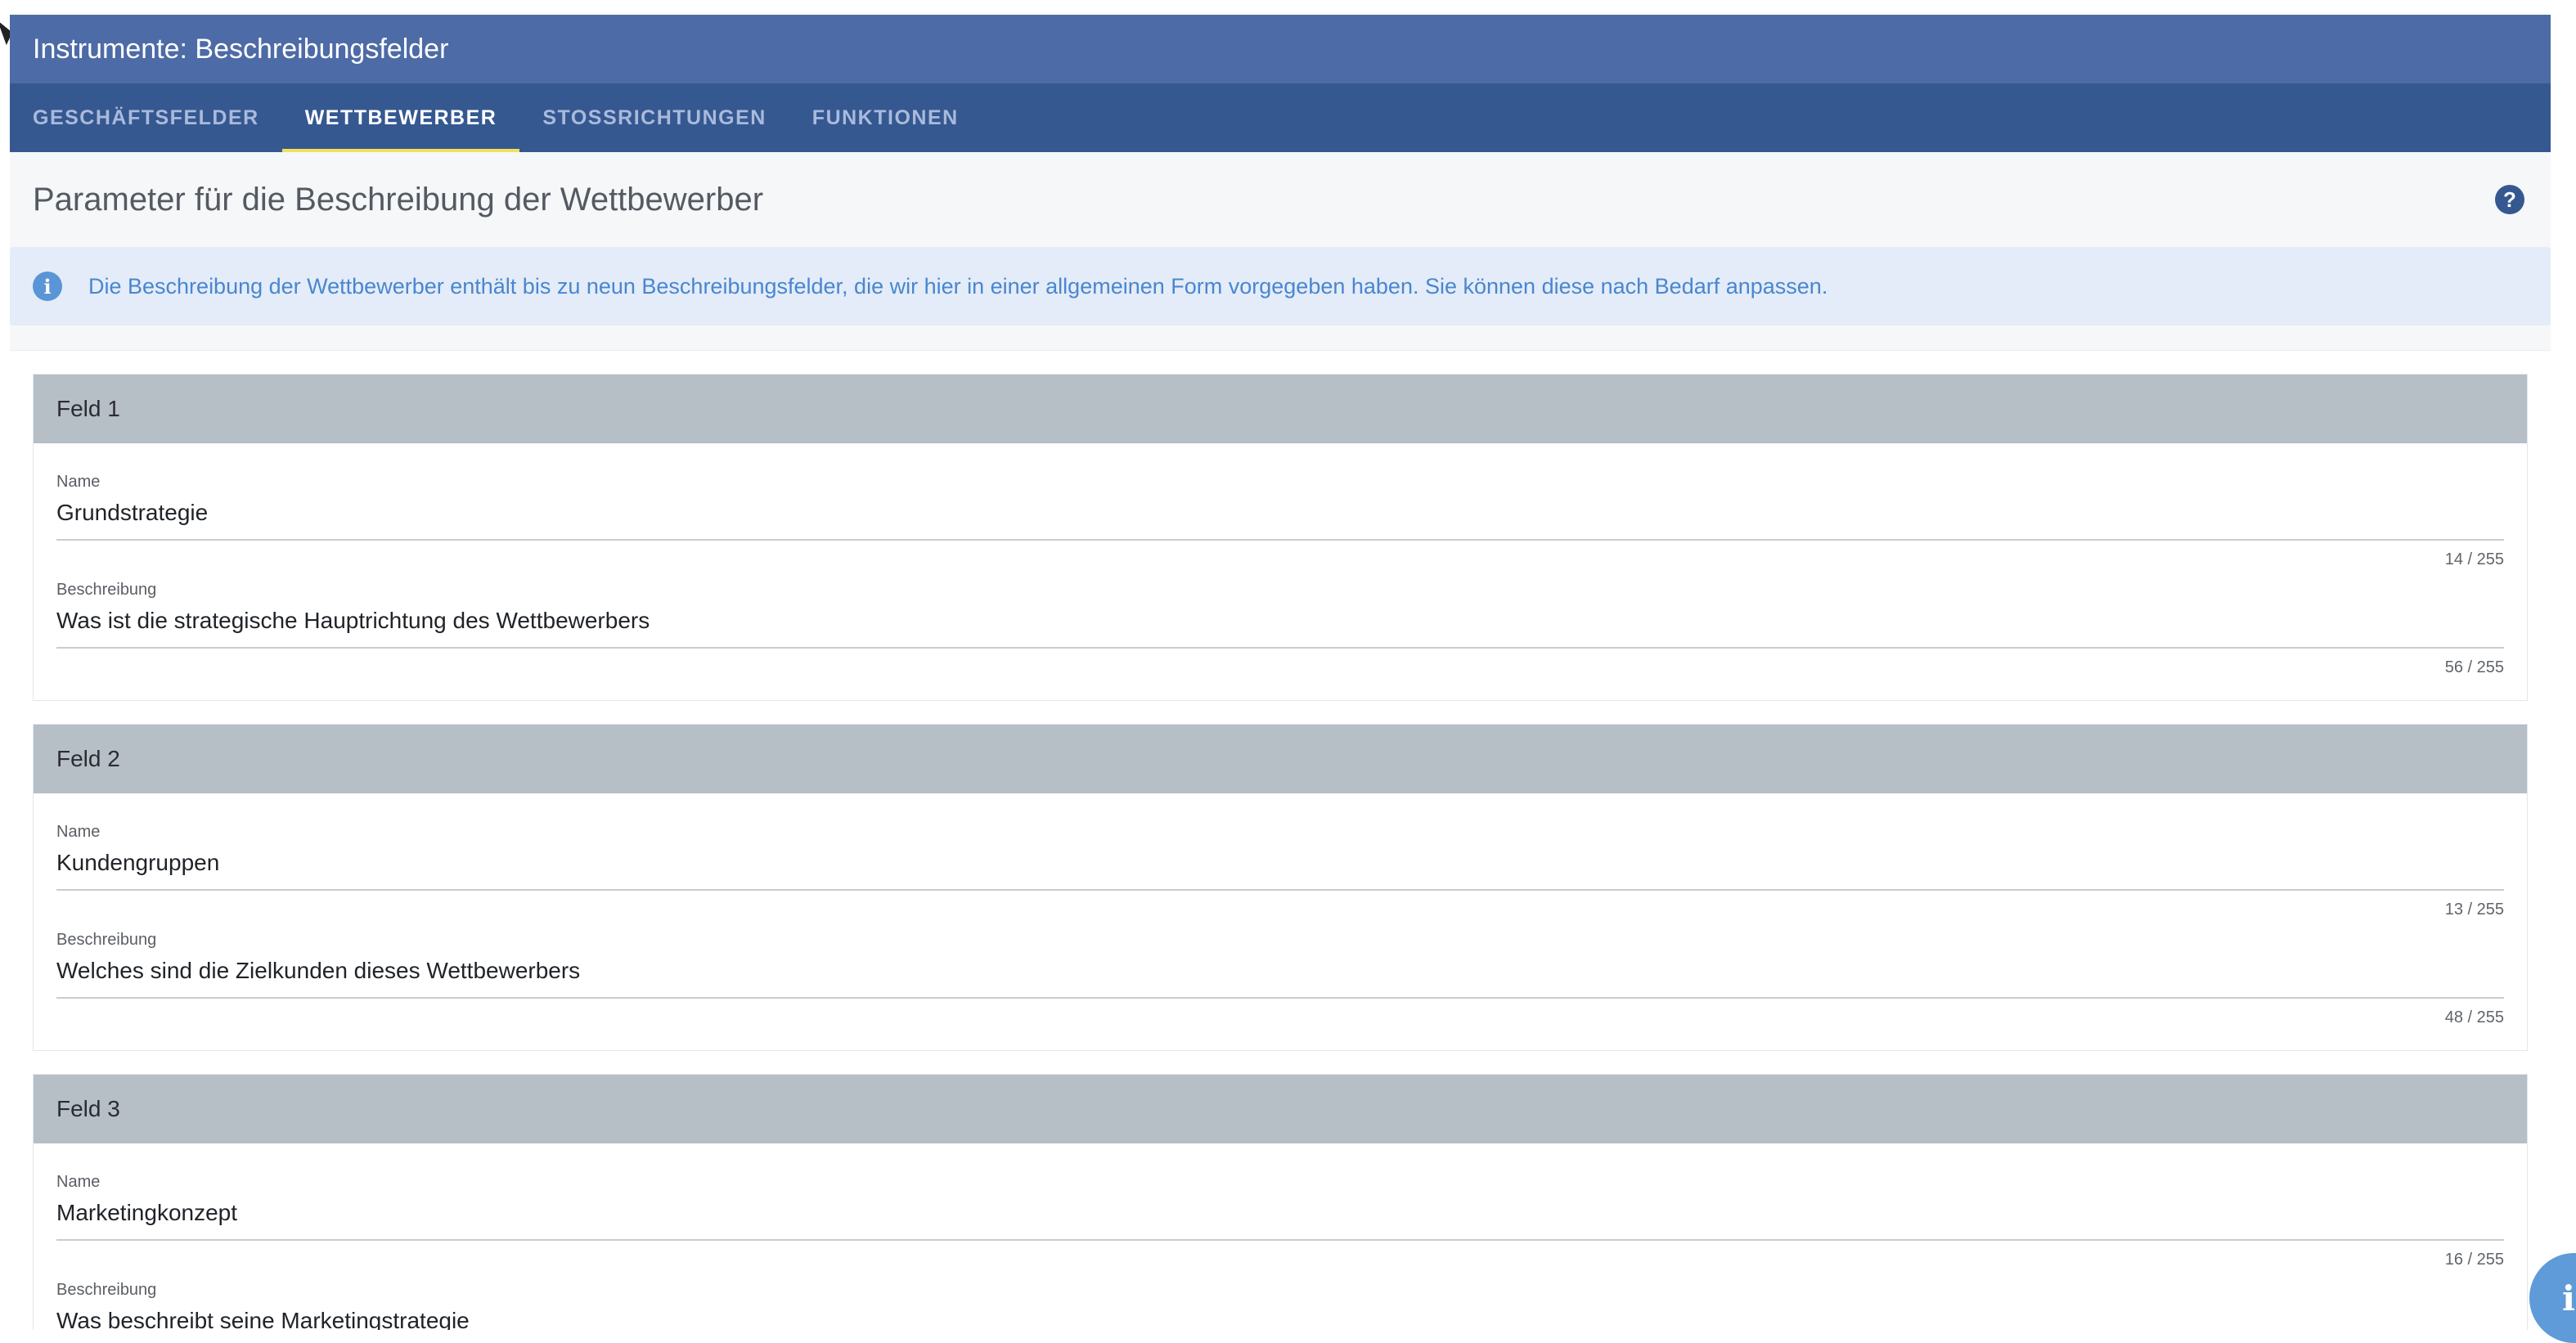  What do you see at coordinates (1280, 1109) in the screenshot?
I see `field-heading: Feld 3` at bounding box center [1280, 1109].